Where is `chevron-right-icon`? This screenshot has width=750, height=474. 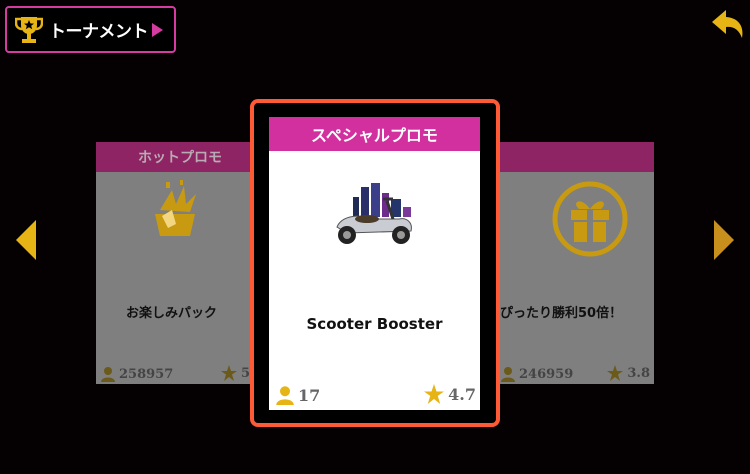 chevron-right-icon is located at coordinates (724, 240).